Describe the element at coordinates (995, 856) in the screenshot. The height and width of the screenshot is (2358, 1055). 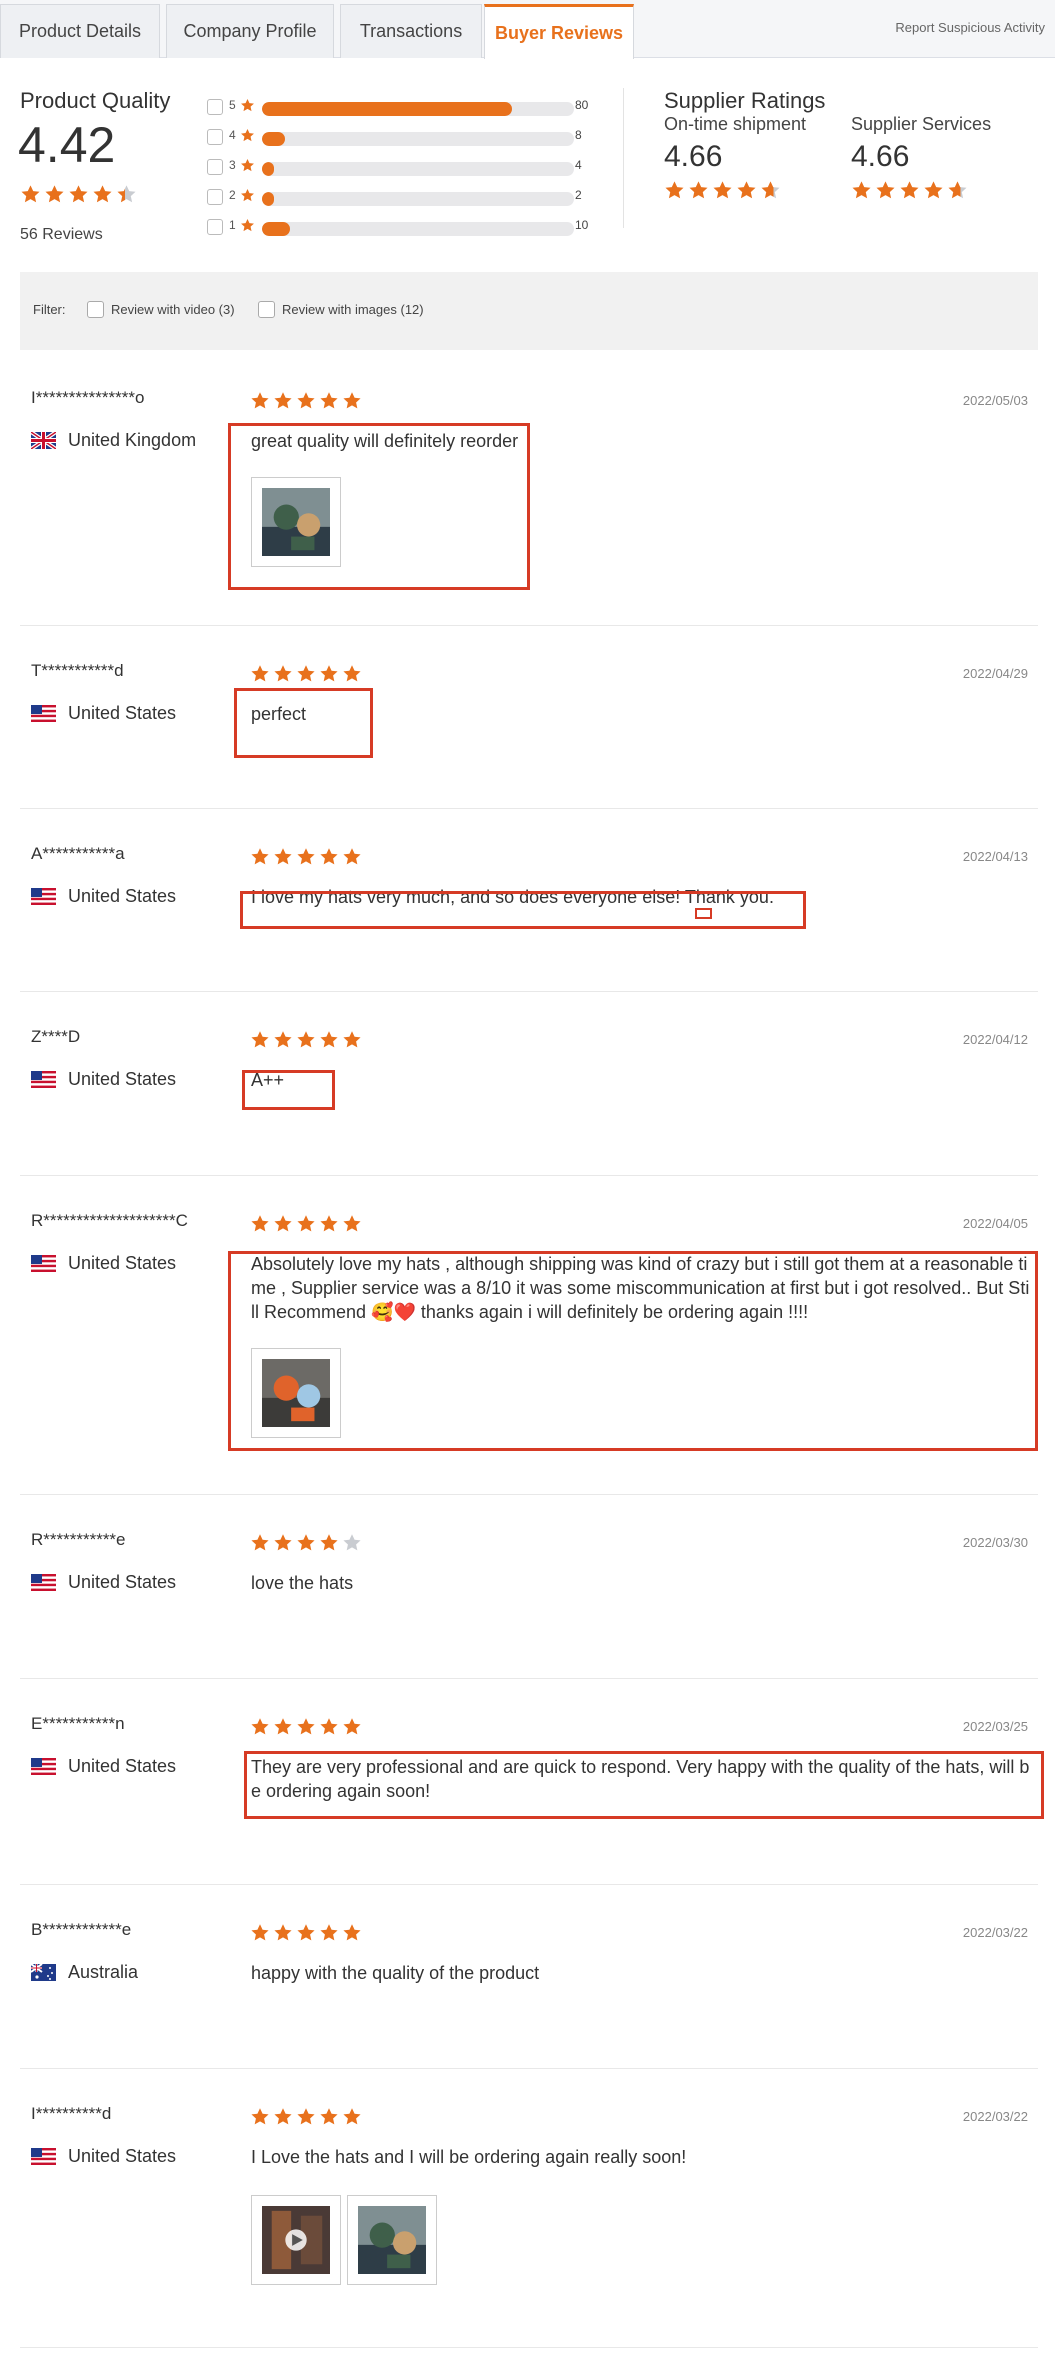
I see `review-date: 2022/04/13` at that location.